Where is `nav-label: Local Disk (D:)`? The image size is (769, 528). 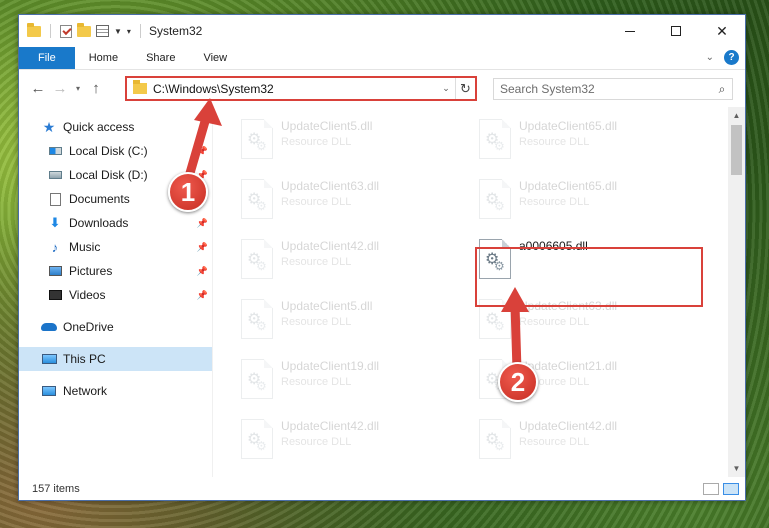 nav-label: Local Disk (D:) is located at coordinates (108, 175).